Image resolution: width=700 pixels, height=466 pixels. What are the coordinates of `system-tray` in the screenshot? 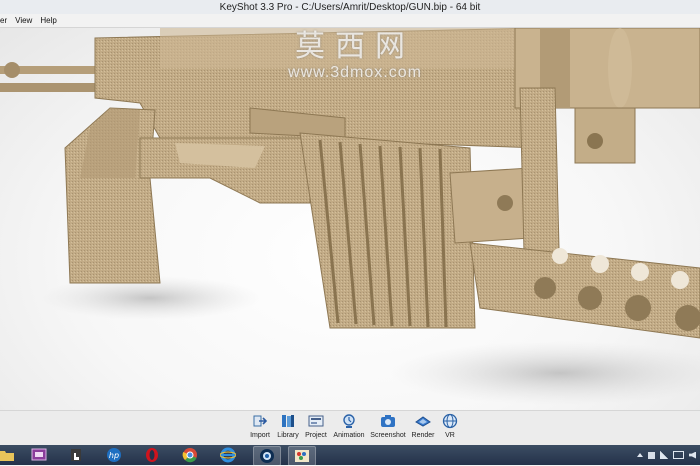 It's located at (666, 455).